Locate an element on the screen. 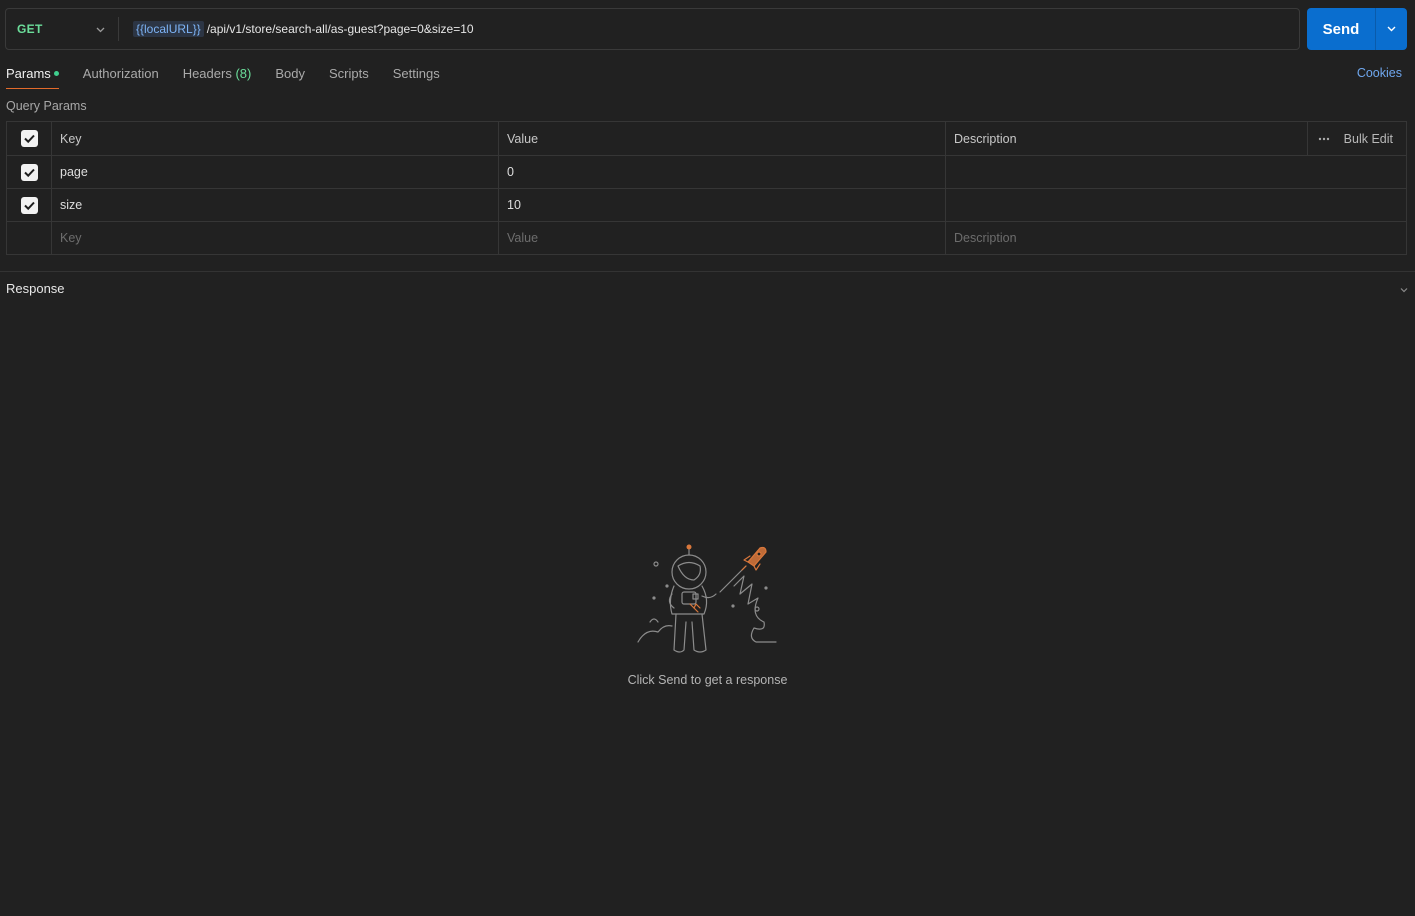 The height and width of the screenshot is (916, 1415). query-params-label: Query Params is located at coordinates (46, 106).